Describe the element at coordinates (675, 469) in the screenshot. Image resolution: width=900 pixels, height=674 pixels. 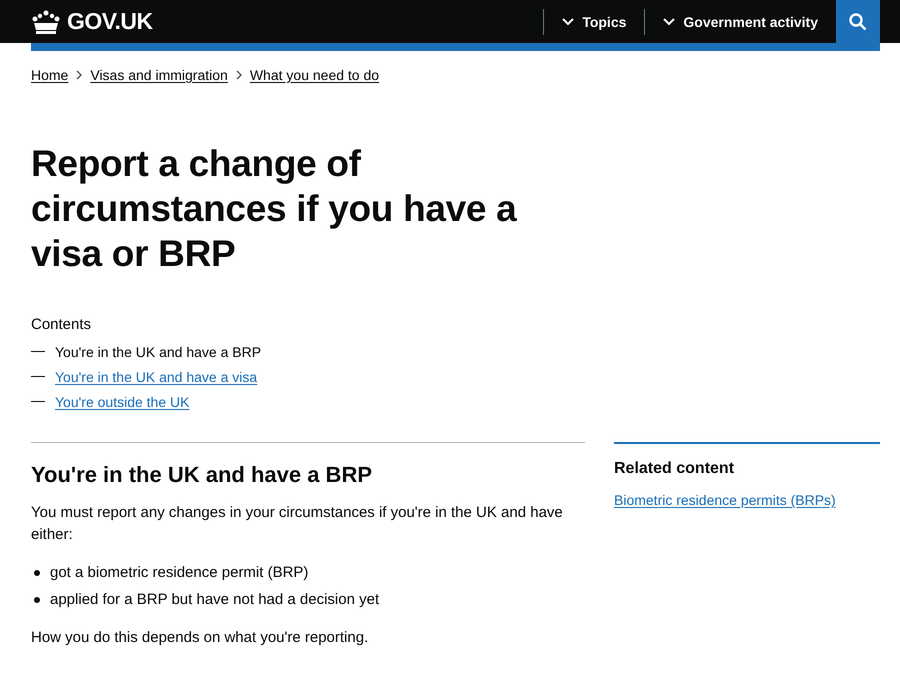
I see `related-heading: Related content` at that location.